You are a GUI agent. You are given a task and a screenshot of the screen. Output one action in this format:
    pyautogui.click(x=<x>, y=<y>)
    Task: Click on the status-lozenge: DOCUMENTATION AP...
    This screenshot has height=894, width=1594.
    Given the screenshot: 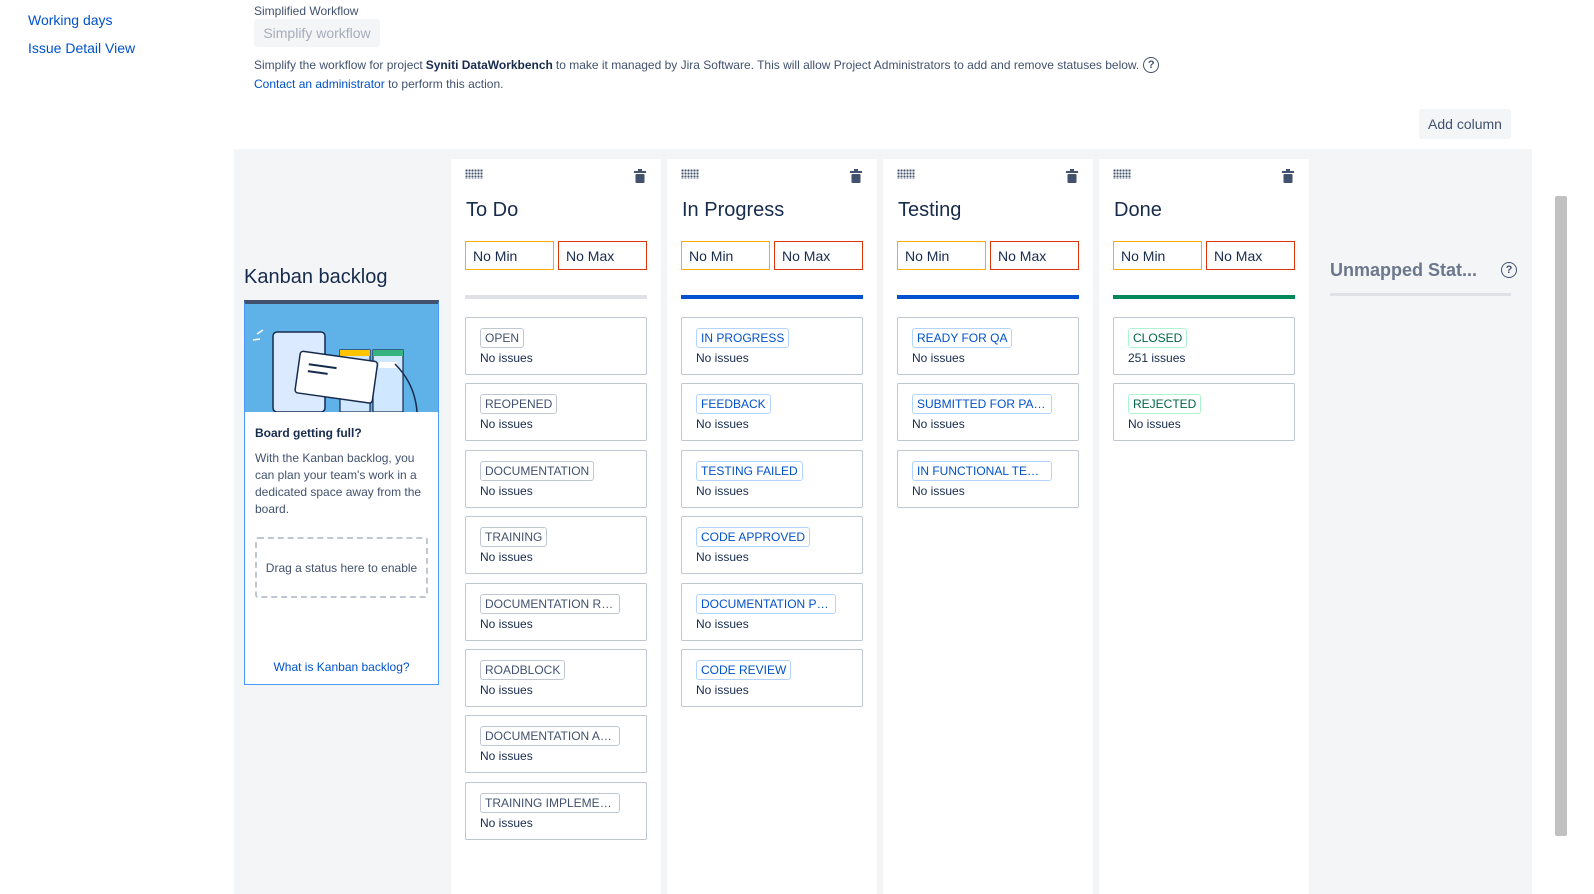 What is the action you would take?
    pyautogui.click(x=550, y=736)
    